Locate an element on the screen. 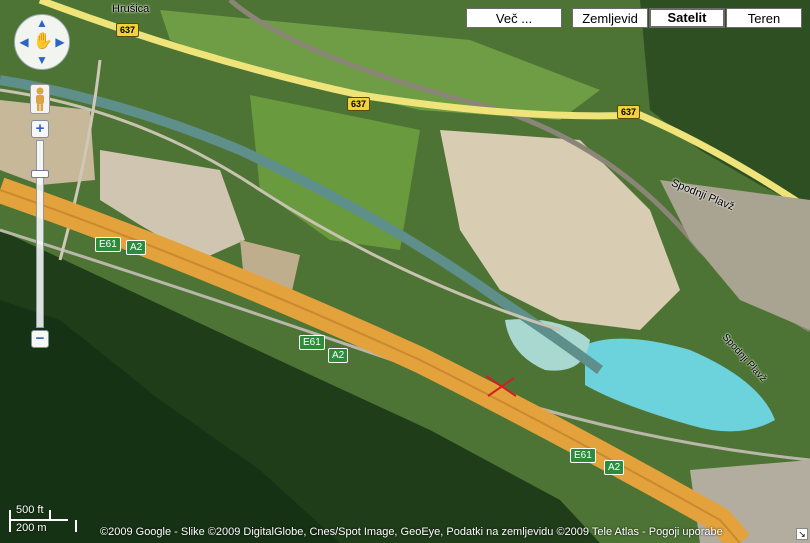 This screenshot has height=543, width=810. pan-down-icon: ▼ is located at coordinates (42, 61).